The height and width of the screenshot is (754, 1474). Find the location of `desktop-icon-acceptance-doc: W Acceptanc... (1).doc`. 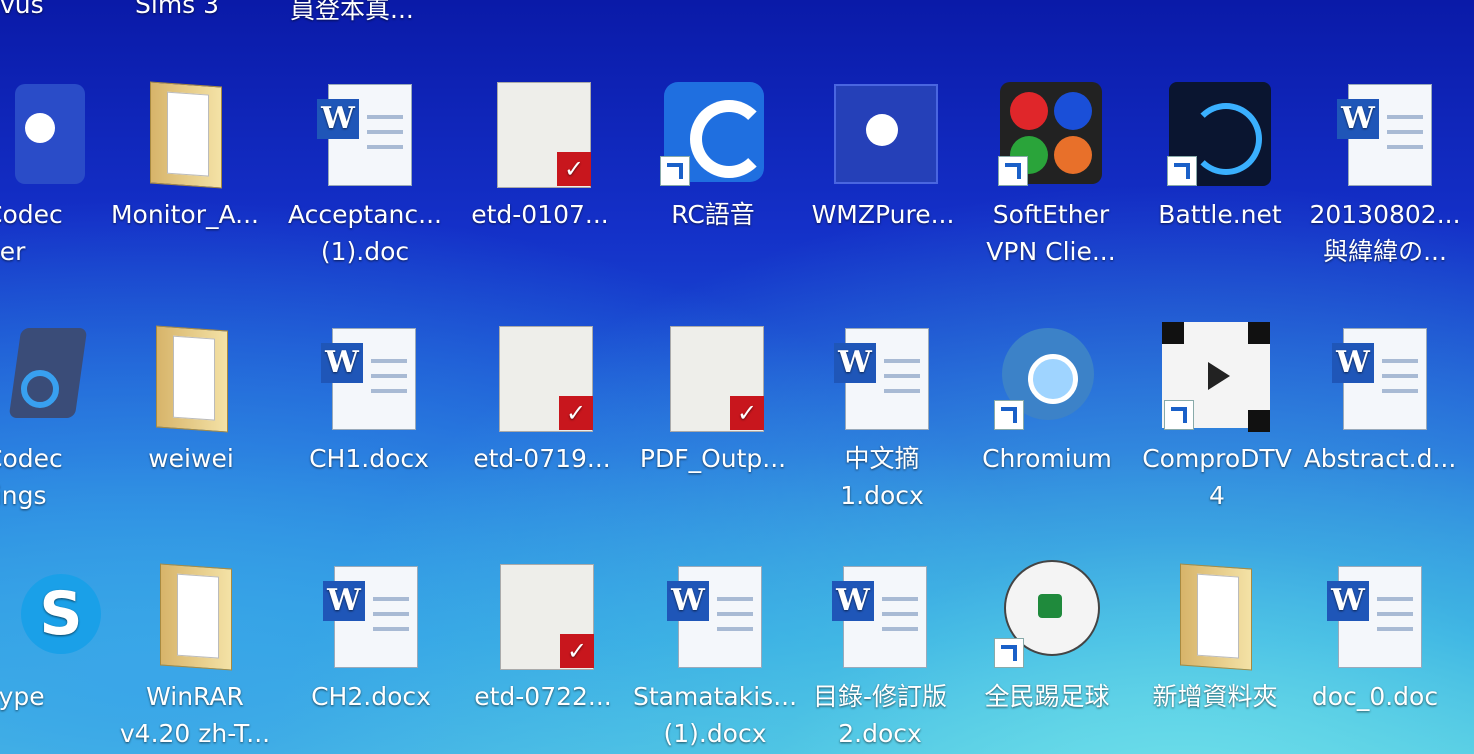

desktop-icon-acceptance-doc: W Acceptanc... (1).doc is located at coordinates (365, 174).